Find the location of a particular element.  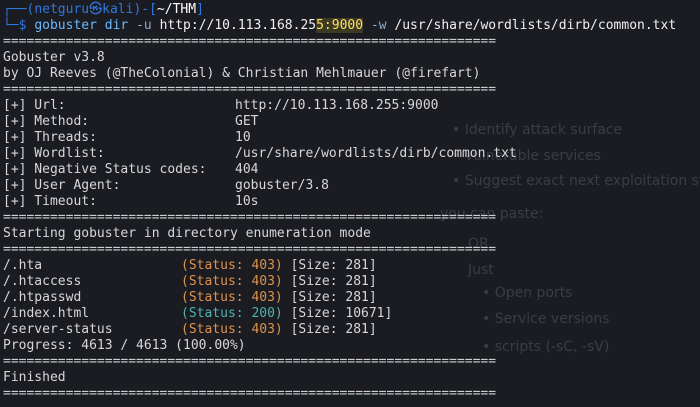

config-value: GET is located at coordinates (247, 121).